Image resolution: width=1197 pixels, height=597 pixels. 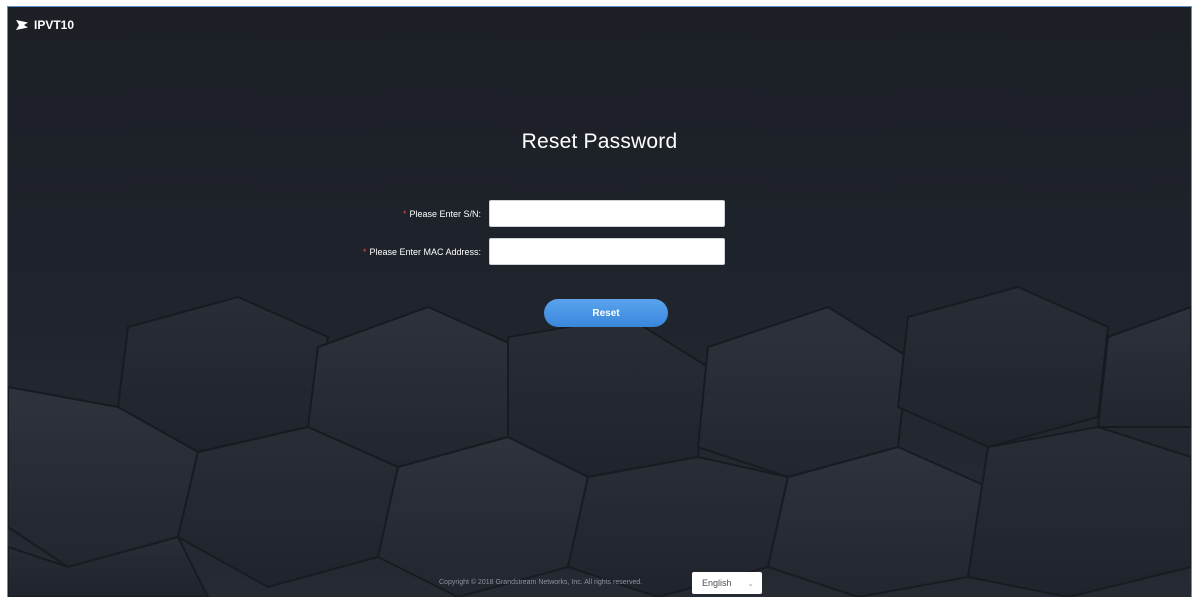 I want to click on mac-address-input, so click(x=607, y=251).